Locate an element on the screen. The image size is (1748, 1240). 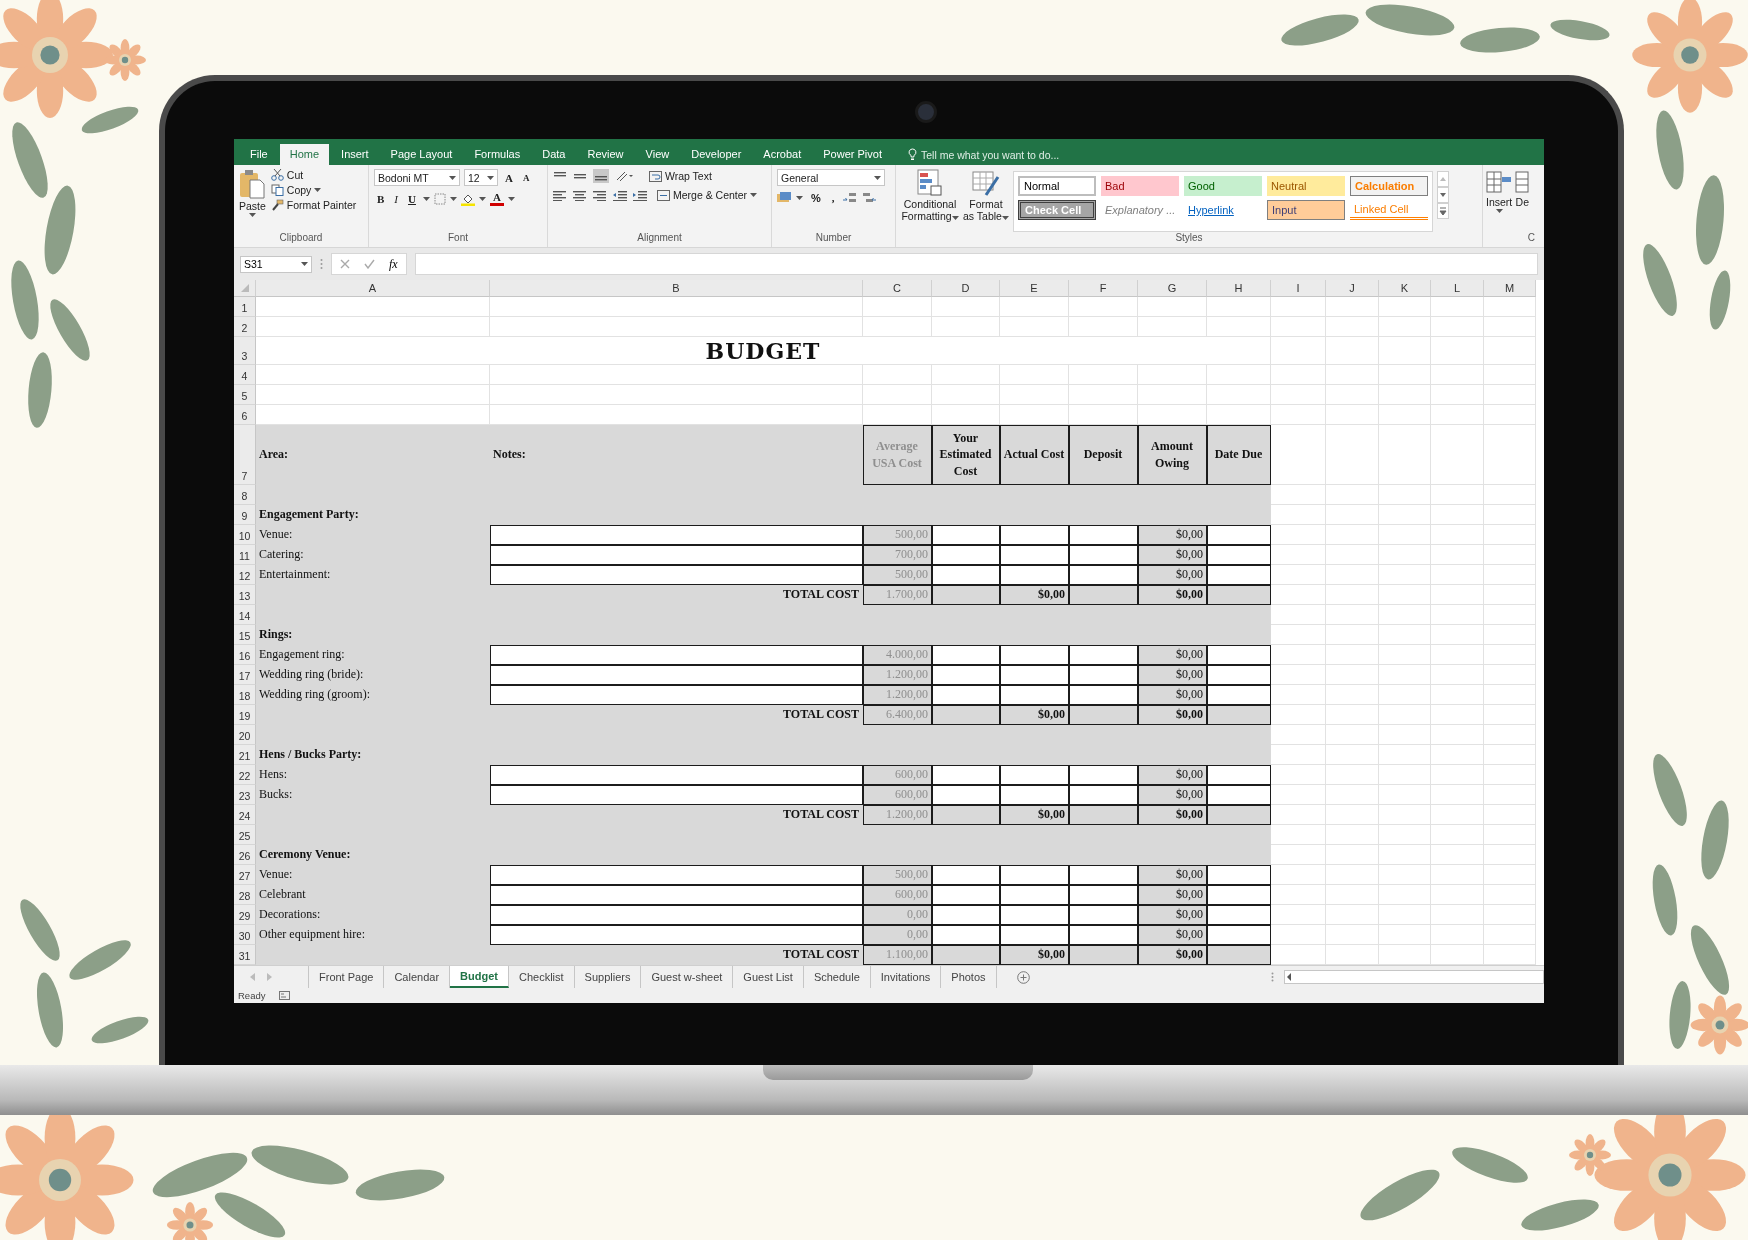
cell-style-option: Normal is located at coordinates (1057, 186).